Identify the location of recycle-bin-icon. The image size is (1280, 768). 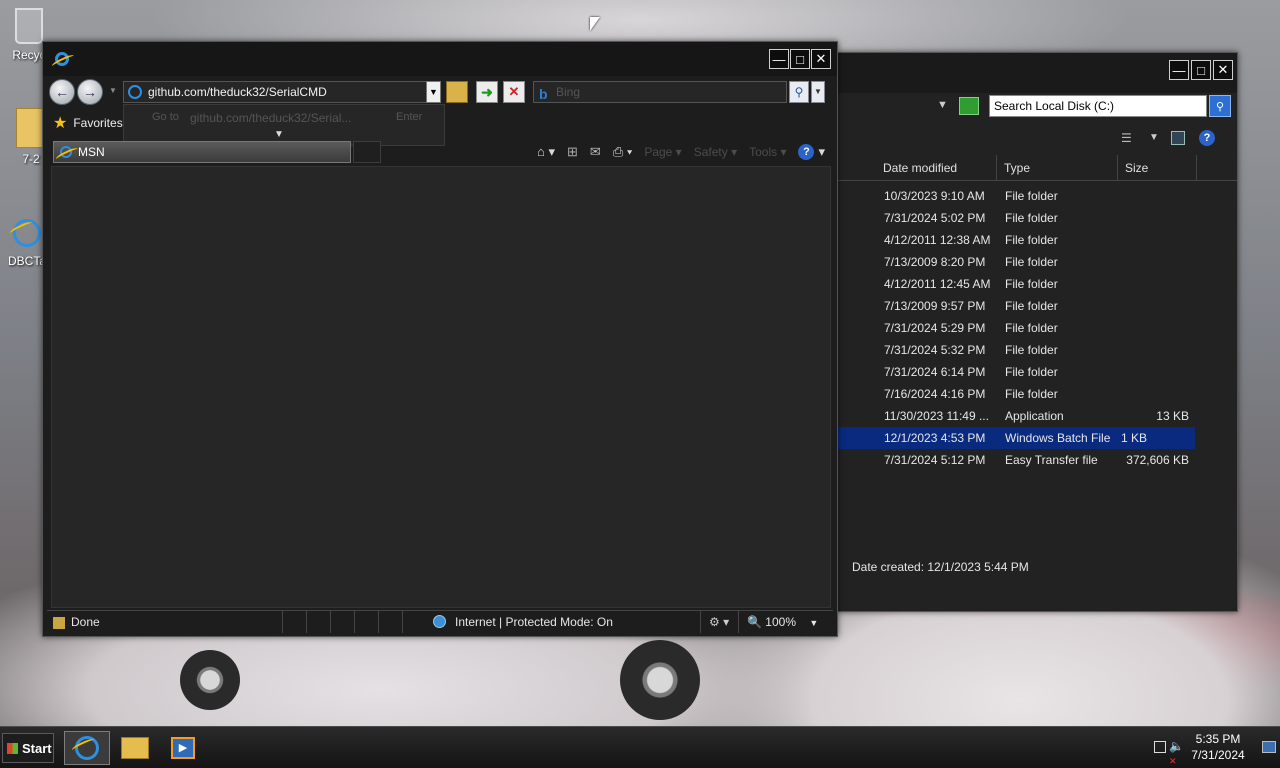
(29, 26).